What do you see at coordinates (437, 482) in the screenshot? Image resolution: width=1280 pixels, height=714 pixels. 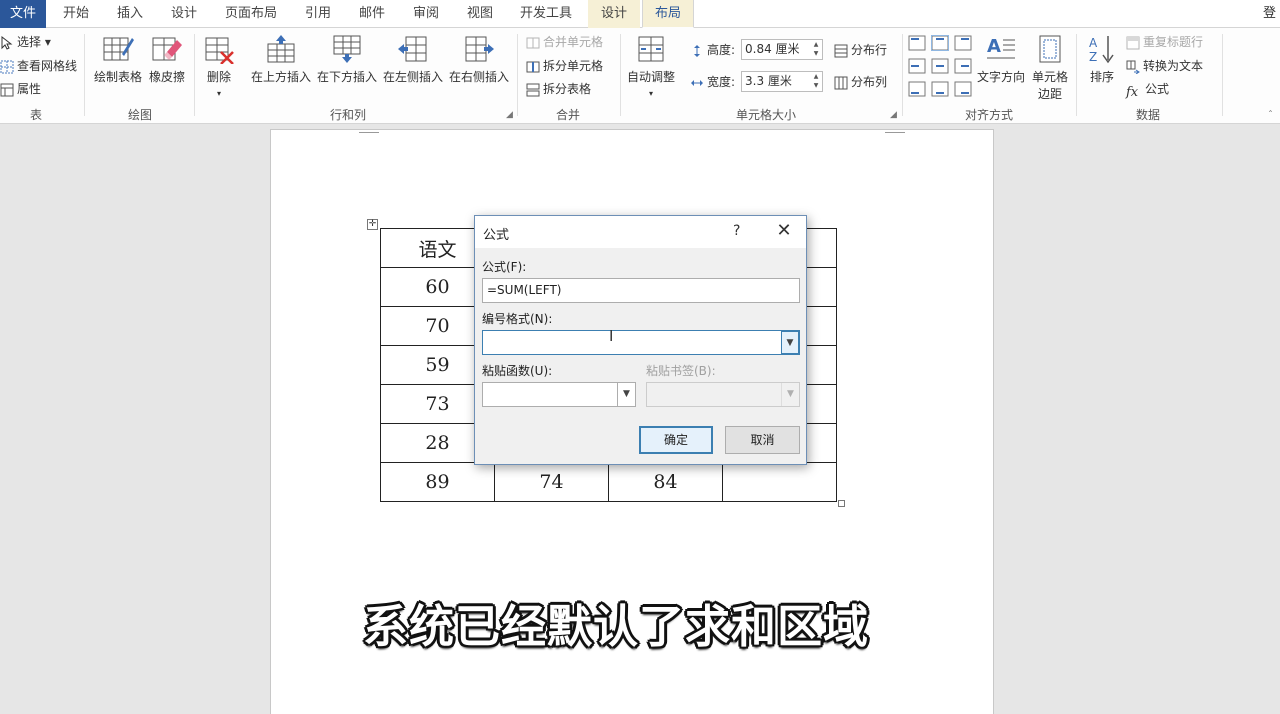 I see `table-cell: 89` at bounding box center [437, 482].